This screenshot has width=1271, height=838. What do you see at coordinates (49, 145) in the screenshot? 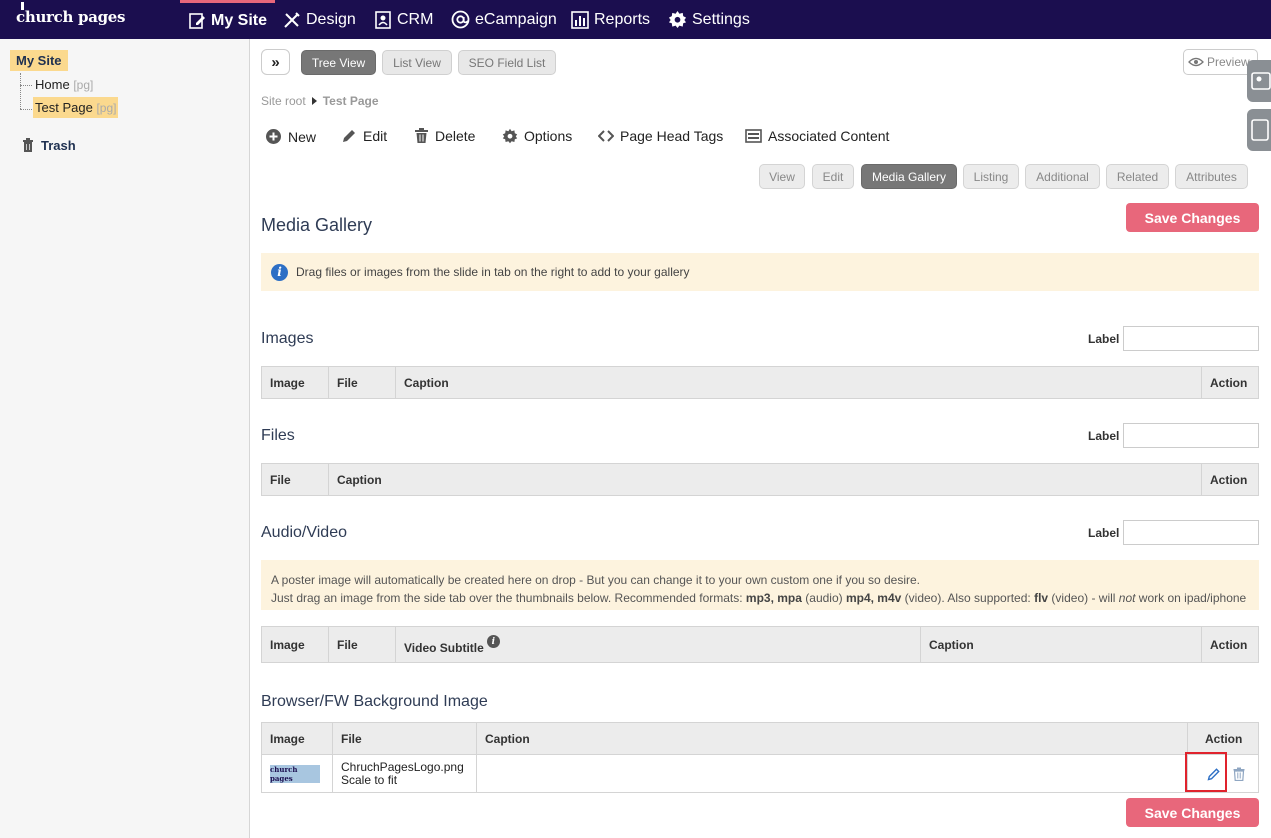
I see `tree-item-trash: Trash` at bounding box center [49, 145].